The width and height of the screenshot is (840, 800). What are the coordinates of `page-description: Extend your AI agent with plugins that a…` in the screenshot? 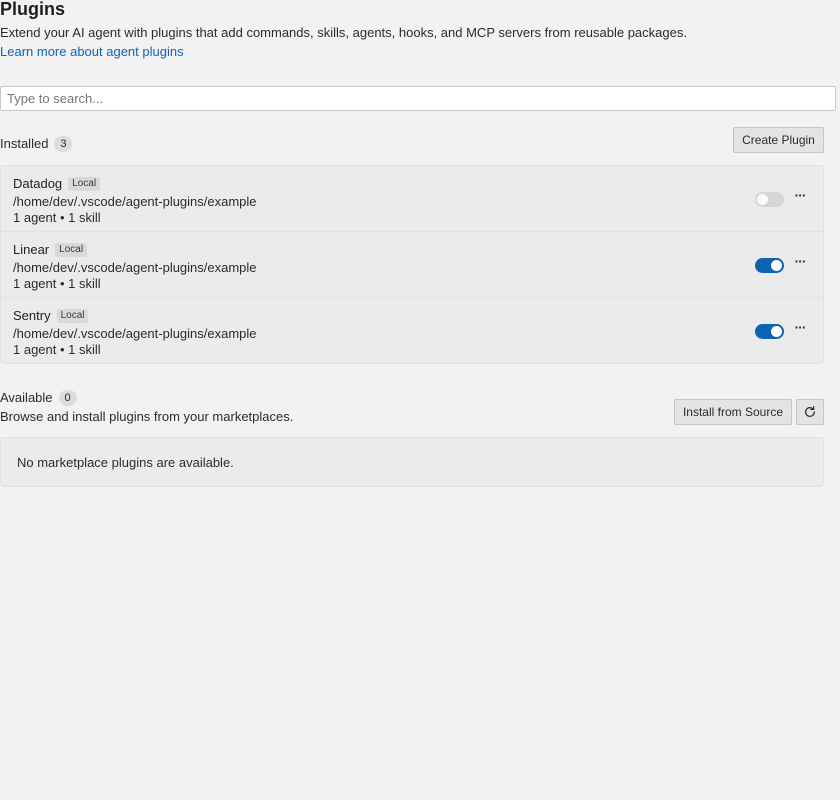 It's located at (343, 32).